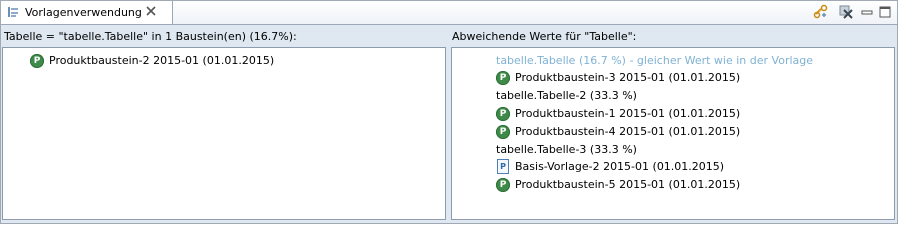 This screenshot has height=240, width=898. What do you see at coordinates (867, 12) in the screenshot?
I see `minimize-icon` at bounding box center [867, 12].